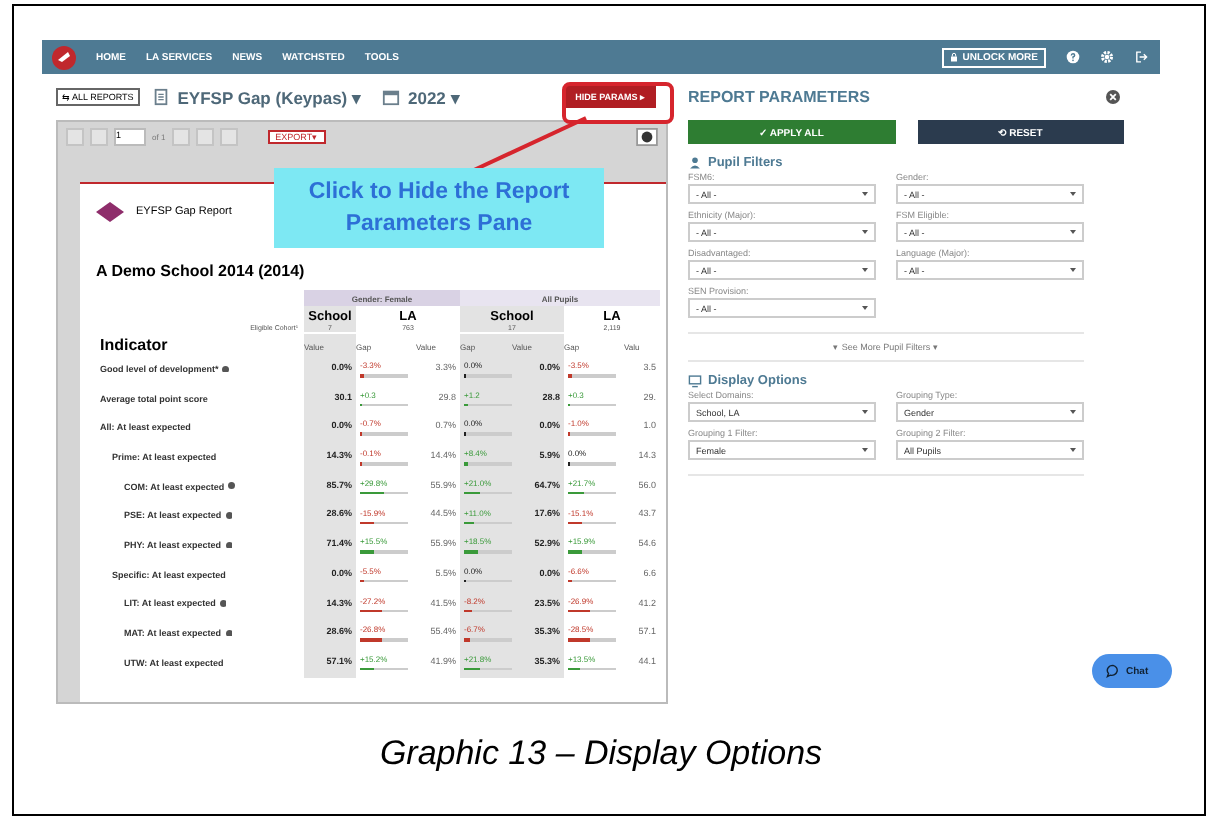 The image size is (1218, 820). Describe the element at coordinates (201, 271) in the screenshot. I see `school-name: A Demo School 2014 (2014)` at that location.